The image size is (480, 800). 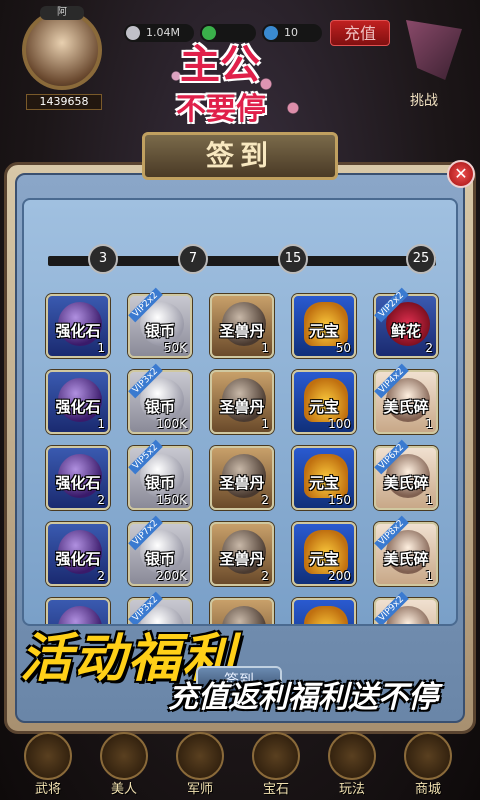 I want to click on reward-qty: 50, so click(x=343, y=348).